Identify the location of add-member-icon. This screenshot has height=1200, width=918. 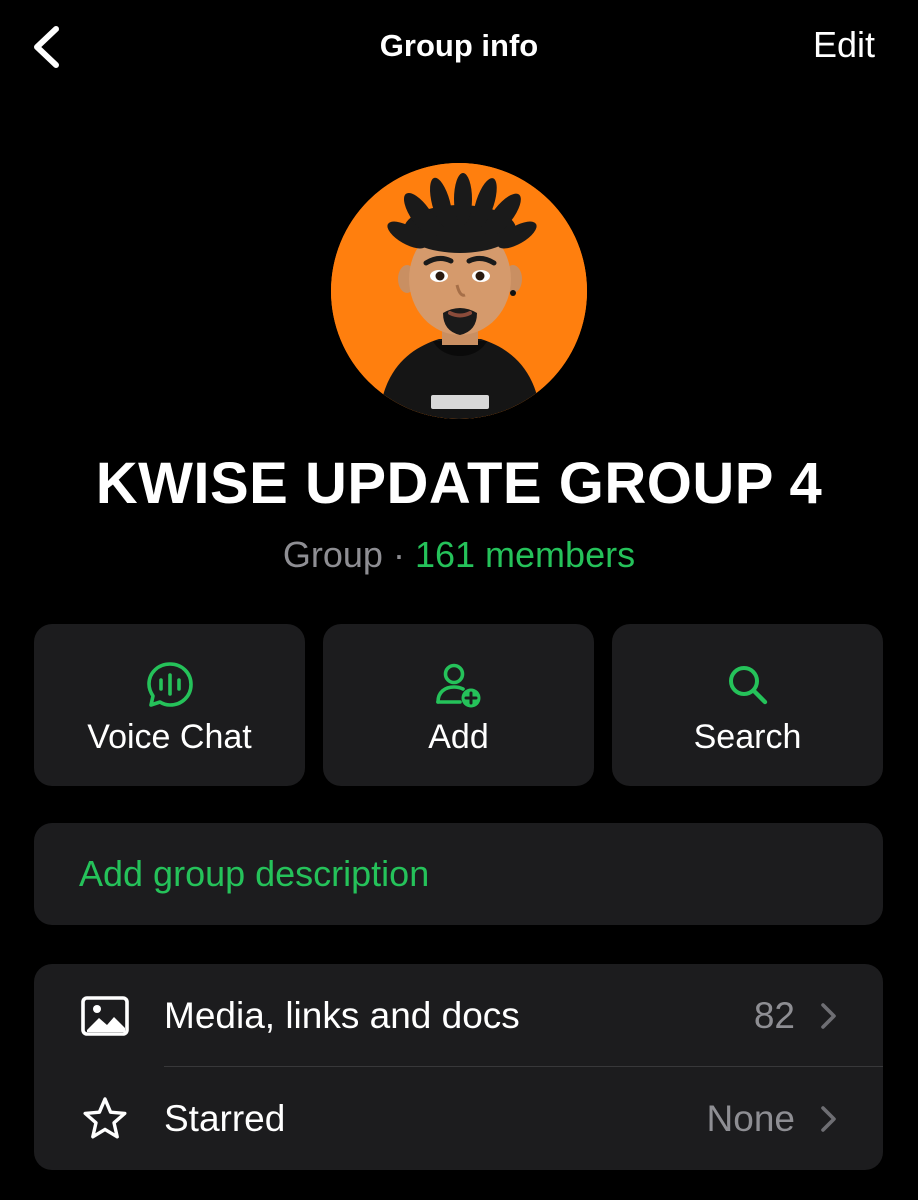
(457, 685).